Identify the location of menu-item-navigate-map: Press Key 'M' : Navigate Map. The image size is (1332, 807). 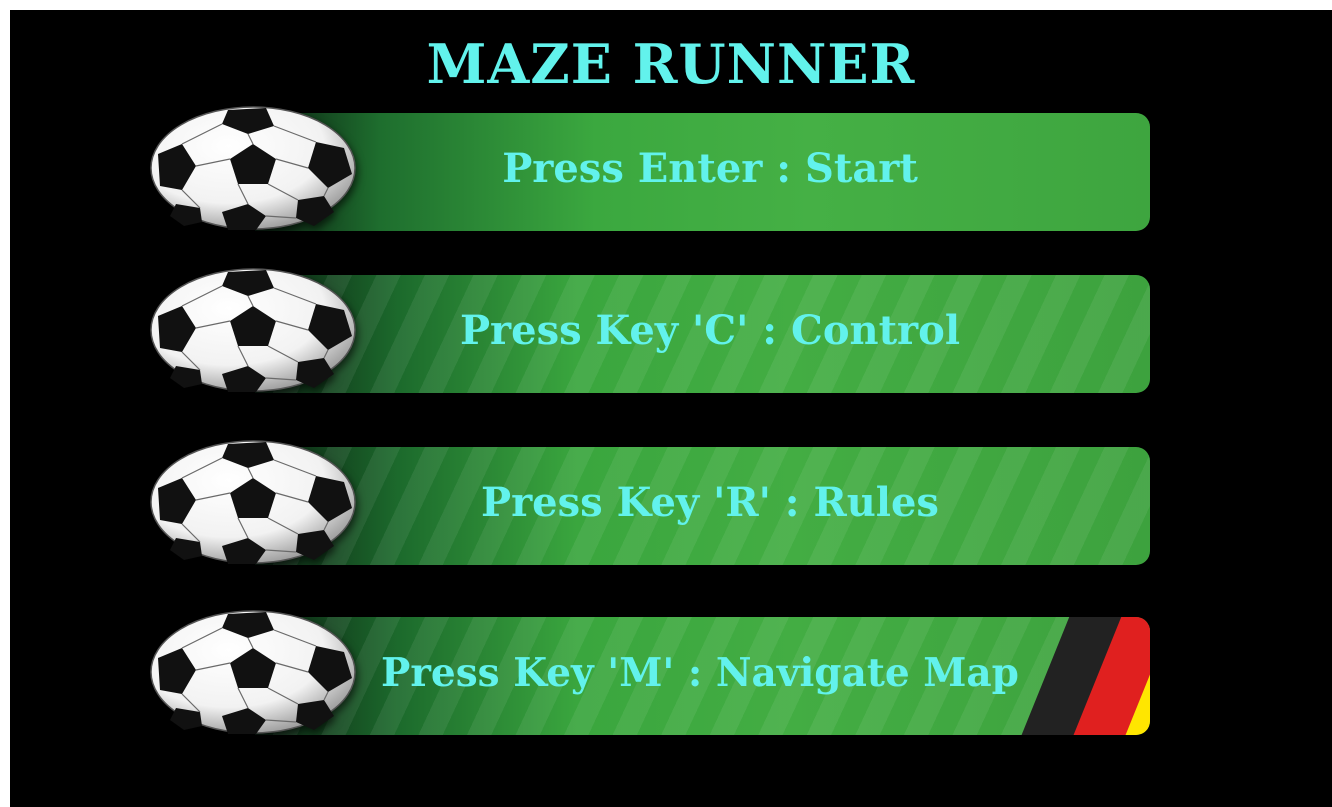
(645, 671).